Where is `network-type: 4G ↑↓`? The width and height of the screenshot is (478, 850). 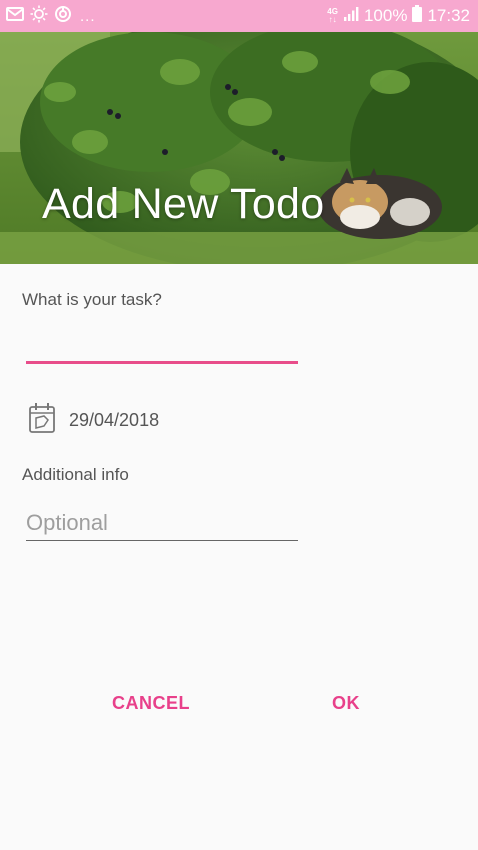
network-type: 4G ↑↓ is located at coordinates (332, 16).